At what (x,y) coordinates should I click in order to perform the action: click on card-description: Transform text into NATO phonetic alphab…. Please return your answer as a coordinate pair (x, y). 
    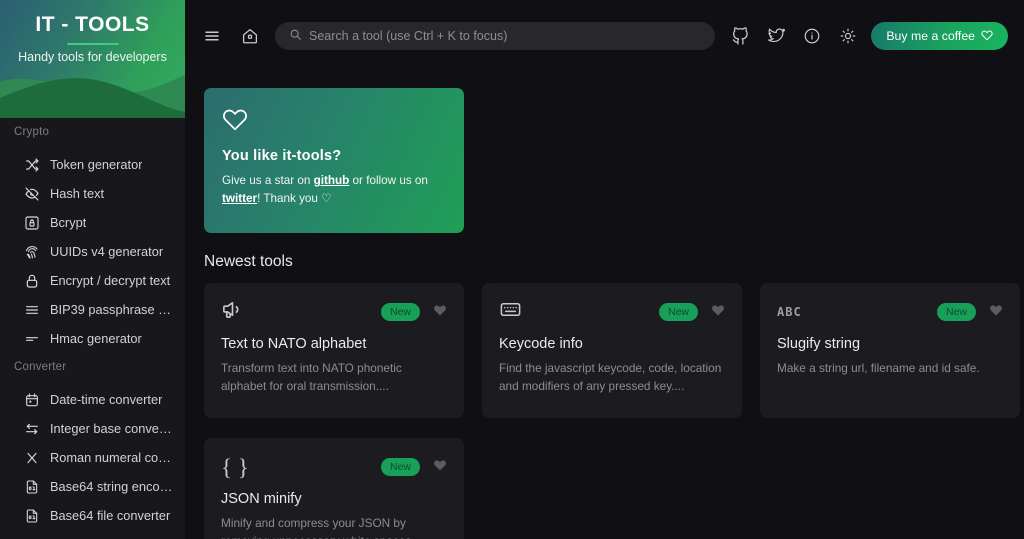
    Looking at the image, I should click on (311, 377).